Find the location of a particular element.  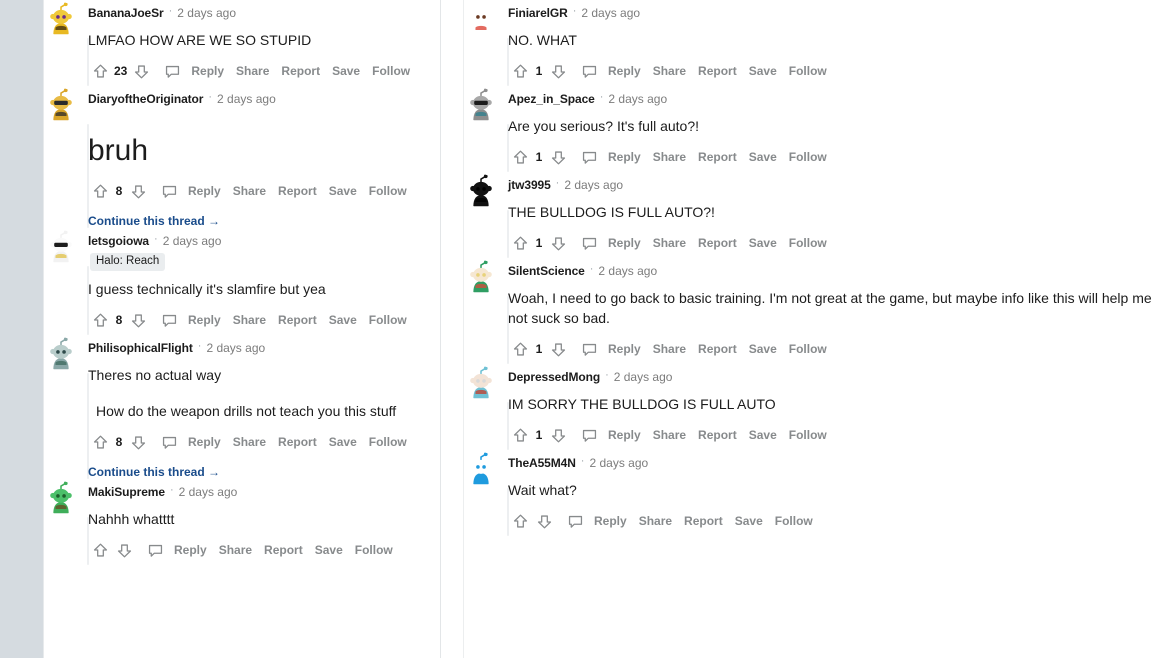

comment-author: FiniarelGR is located at coordinates (538, 13).